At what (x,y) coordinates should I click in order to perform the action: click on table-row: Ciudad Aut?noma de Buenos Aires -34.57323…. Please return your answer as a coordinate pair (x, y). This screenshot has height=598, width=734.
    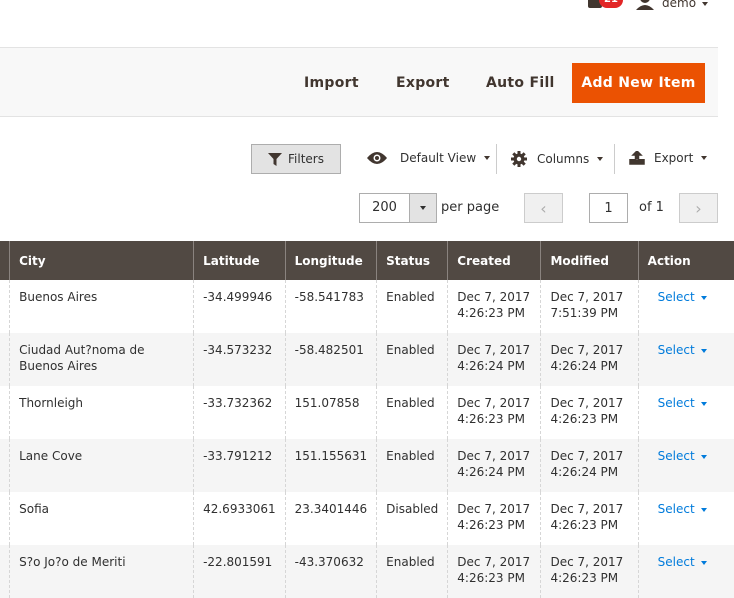
    Looking at the image, I should click on (367, 359).